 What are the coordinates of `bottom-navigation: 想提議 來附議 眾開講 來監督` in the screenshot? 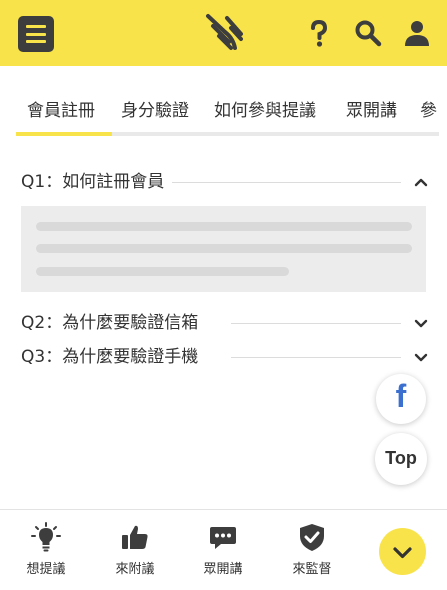 It's located at (223, 549).